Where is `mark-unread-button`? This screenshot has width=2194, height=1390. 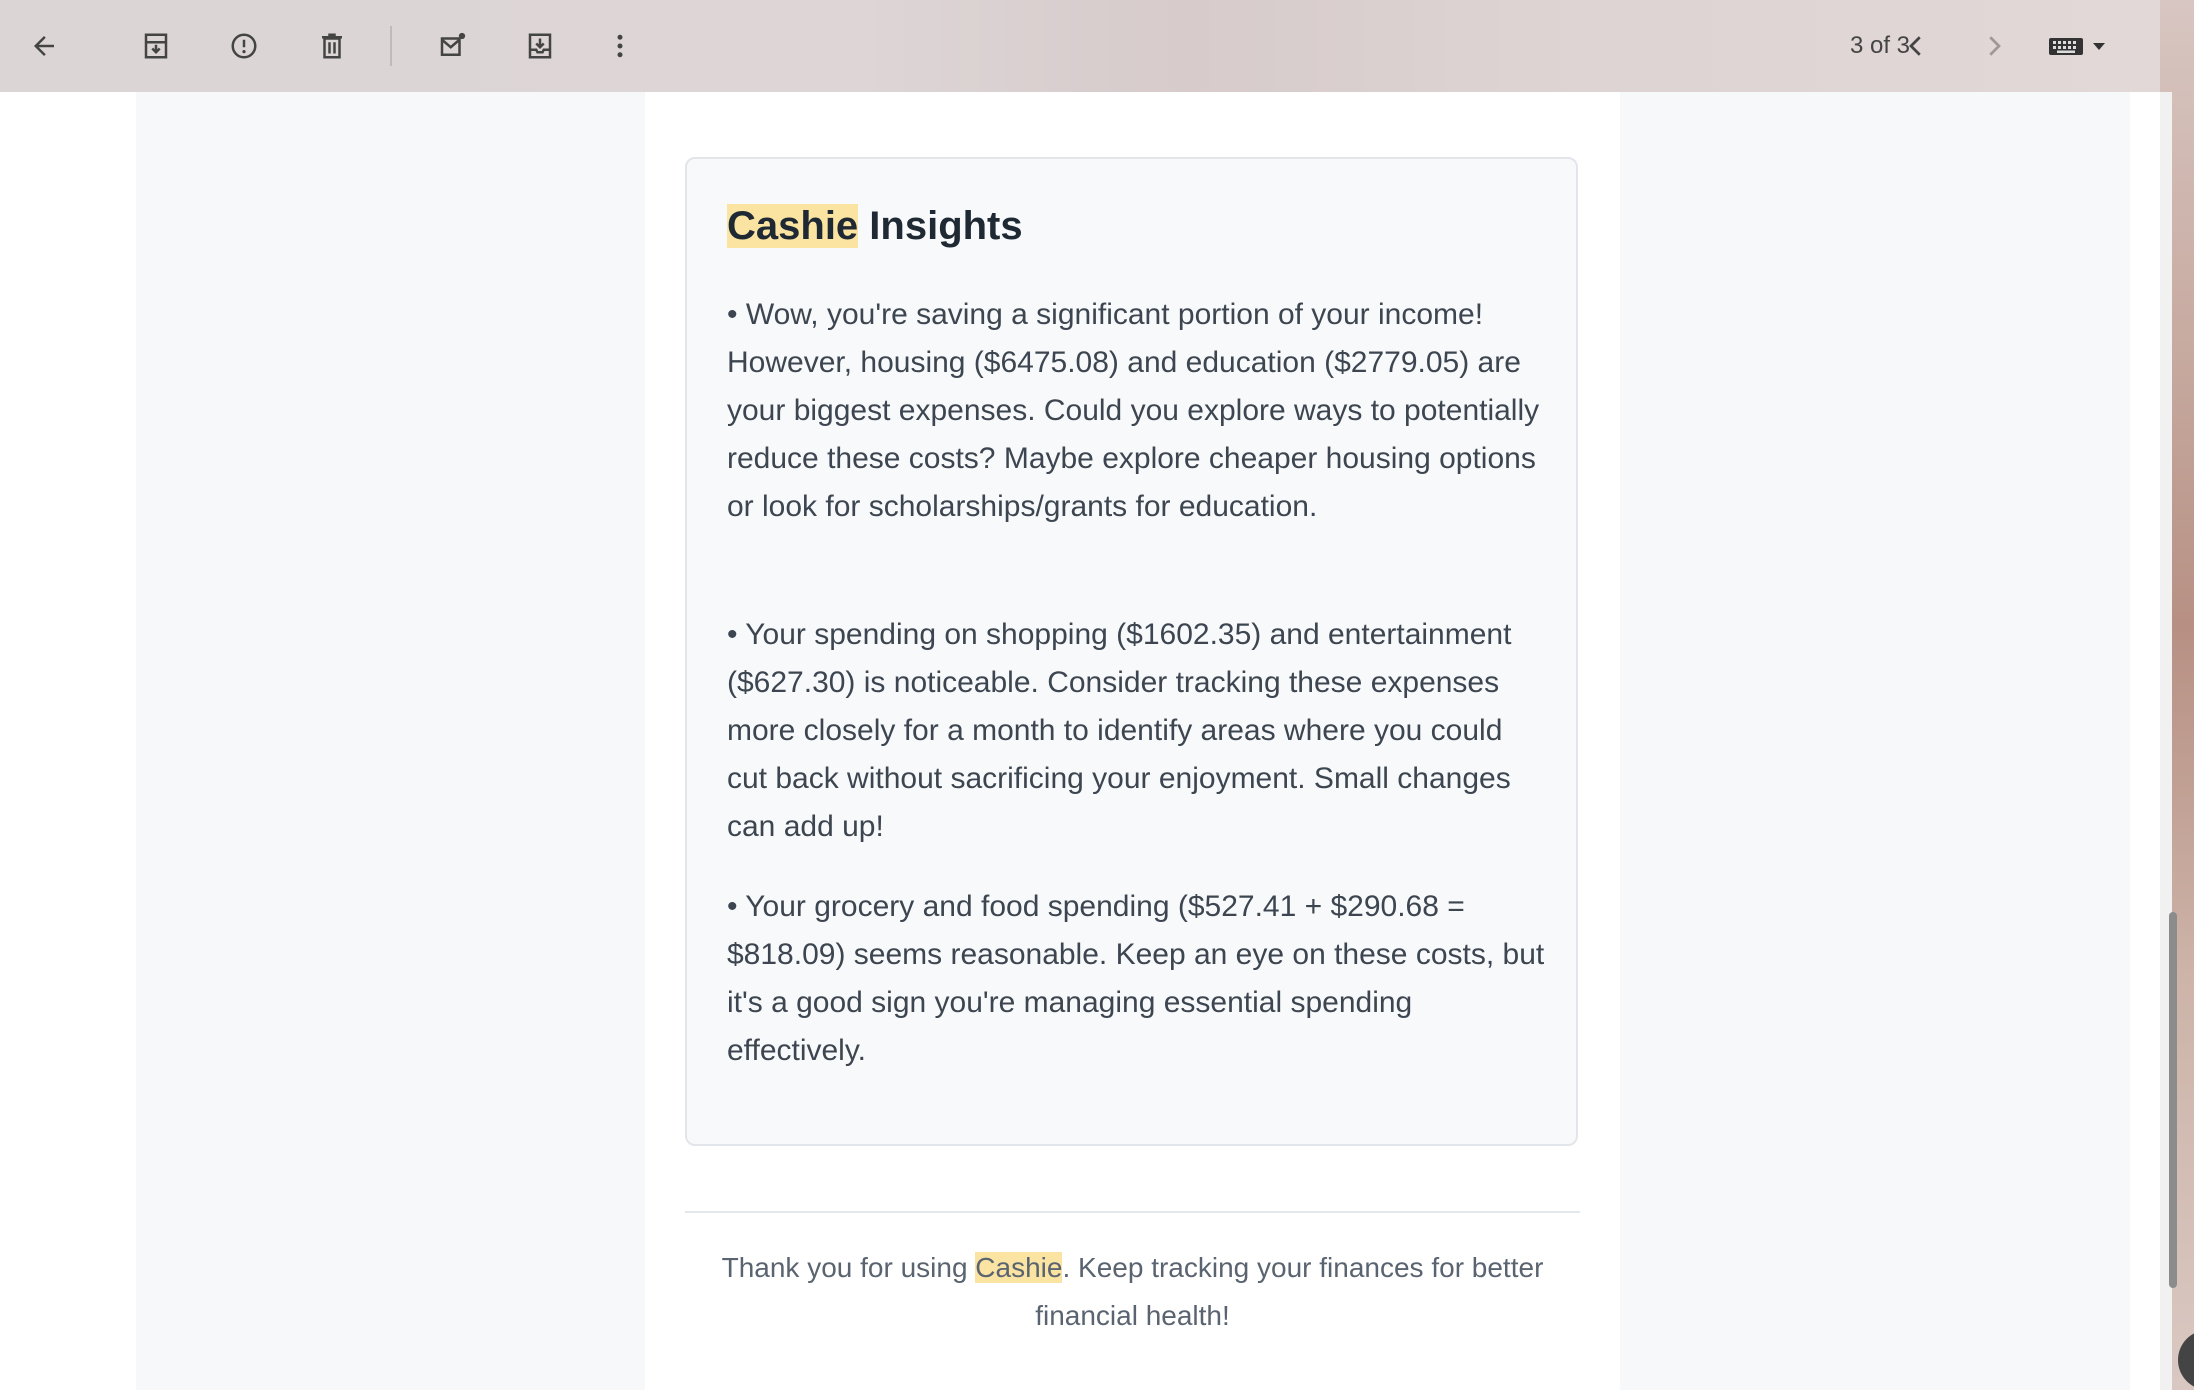
mark-unread-button is located at coordinates (452, 46).